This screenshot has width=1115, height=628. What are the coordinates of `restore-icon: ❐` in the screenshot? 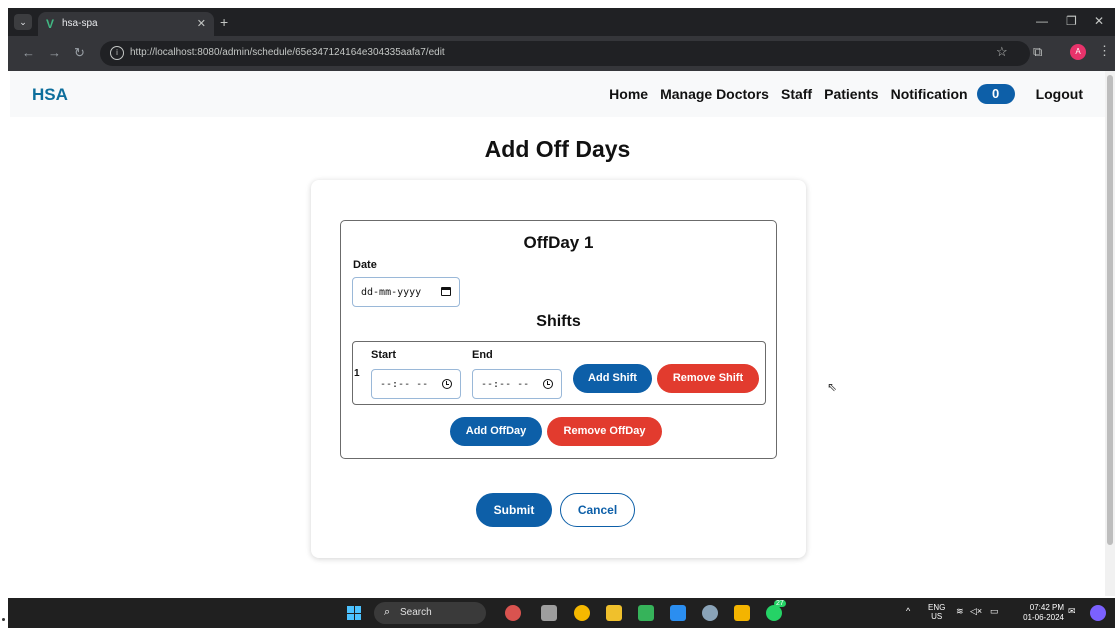 It's located at (1071, 21).